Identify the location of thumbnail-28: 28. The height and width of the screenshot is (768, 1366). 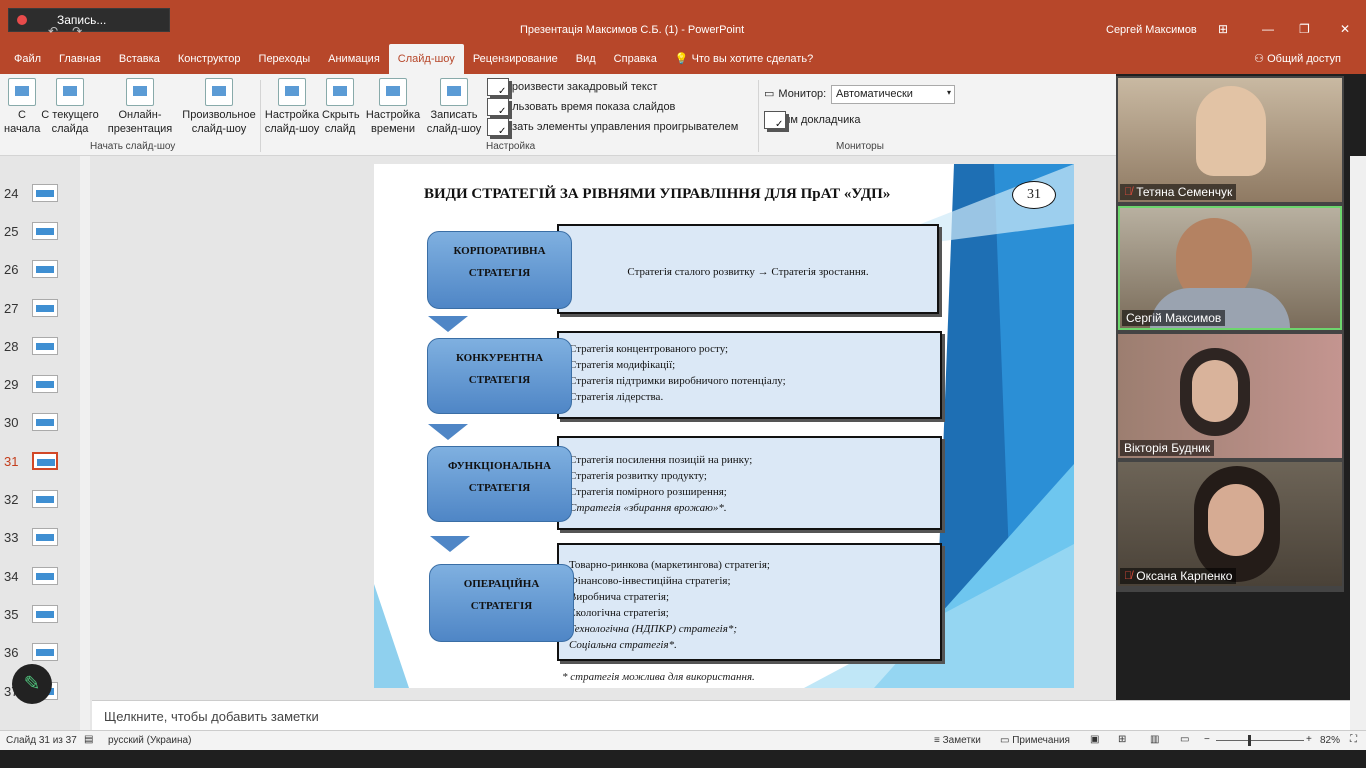
(40, 349).